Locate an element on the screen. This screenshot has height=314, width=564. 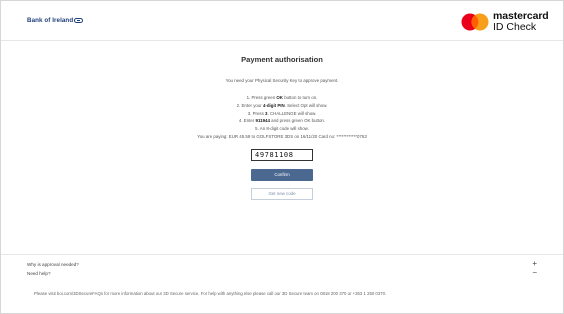
bank-logo: Bank of Ireland is located at coordinates (55, 20).